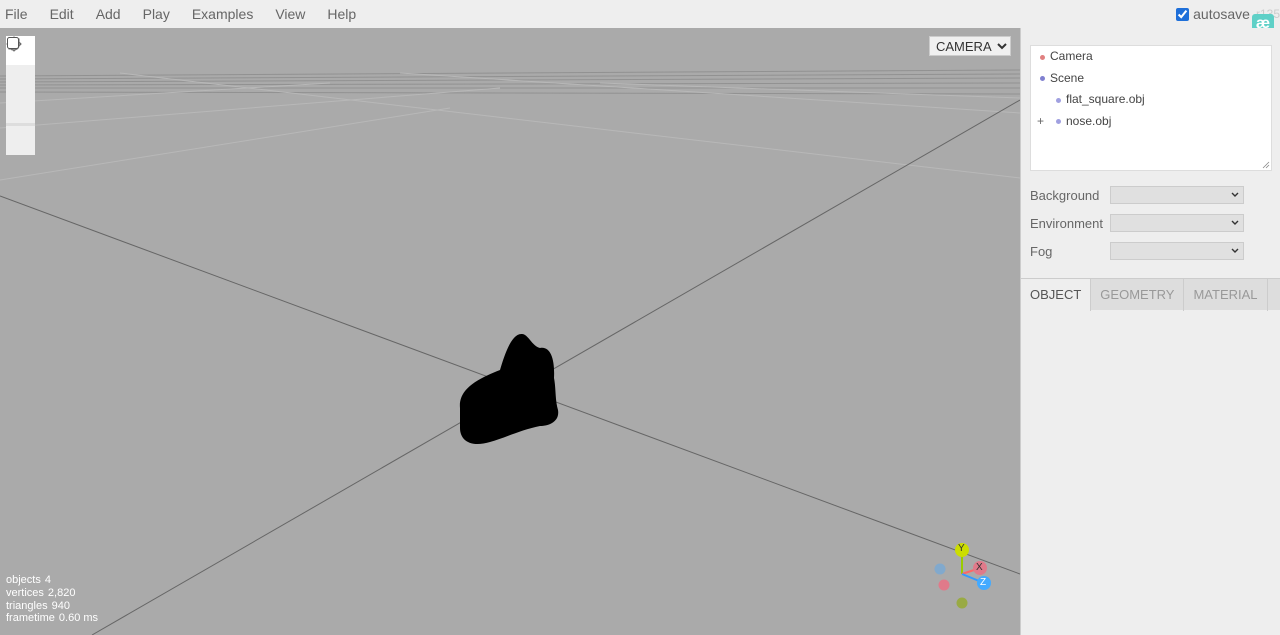  What do you see at coordinates (78, 618) in the screenshot?
I see `frametime-value: 0.60 ms` at bounding box center [78, 618].